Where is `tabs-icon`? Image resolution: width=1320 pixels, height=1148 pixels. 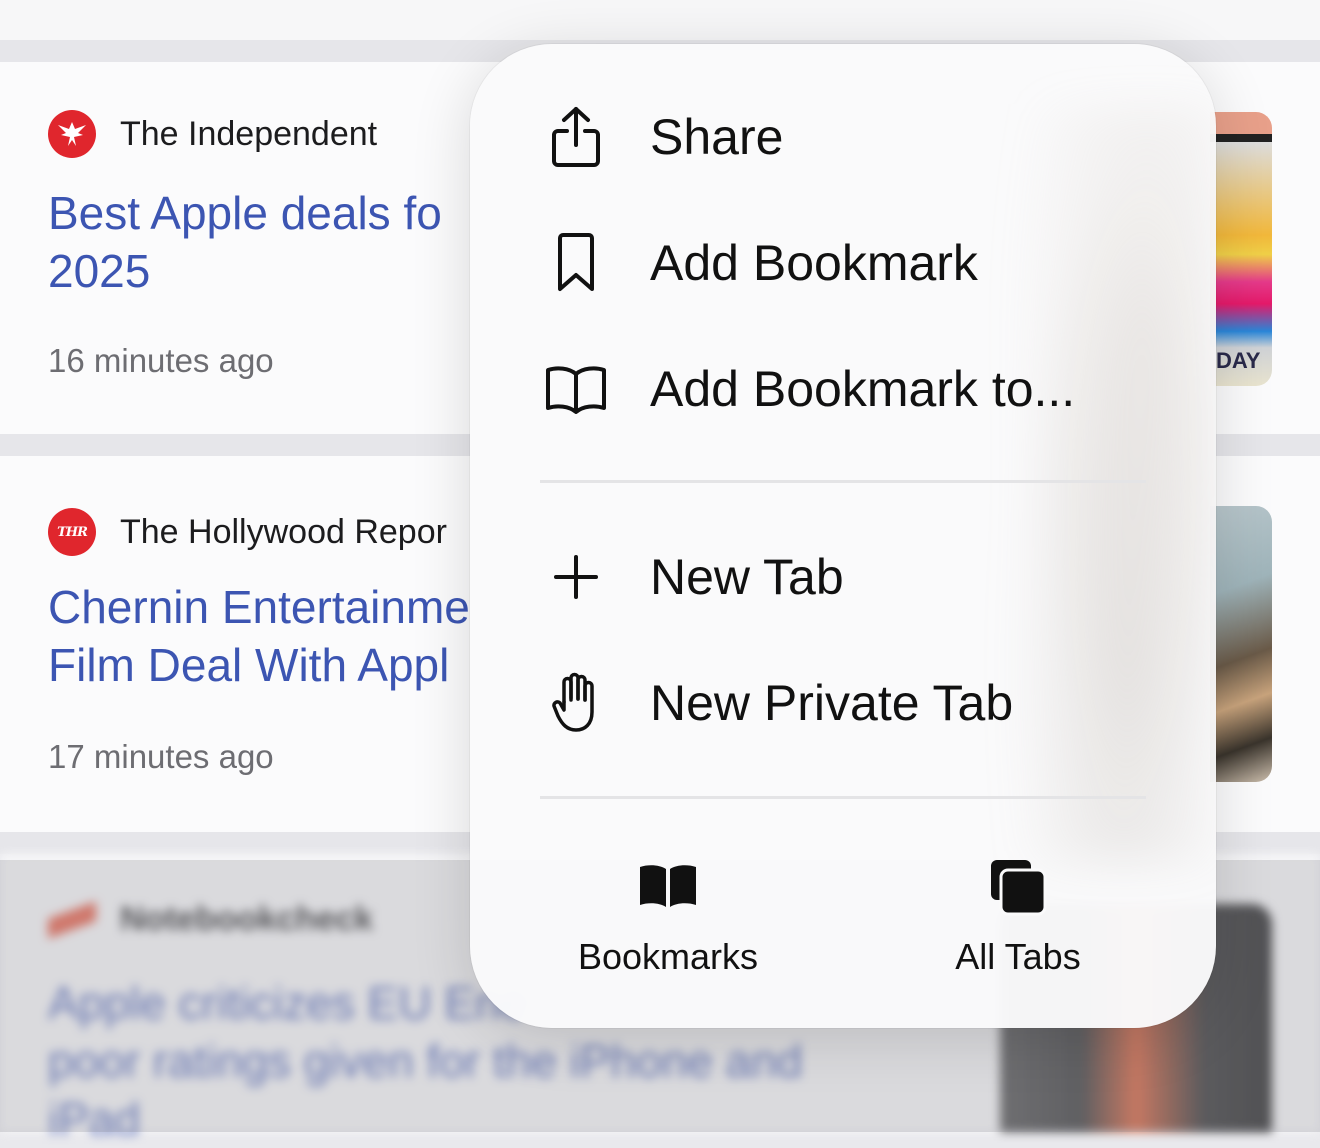
tabs-icon is located at coordinates (1018, 887).